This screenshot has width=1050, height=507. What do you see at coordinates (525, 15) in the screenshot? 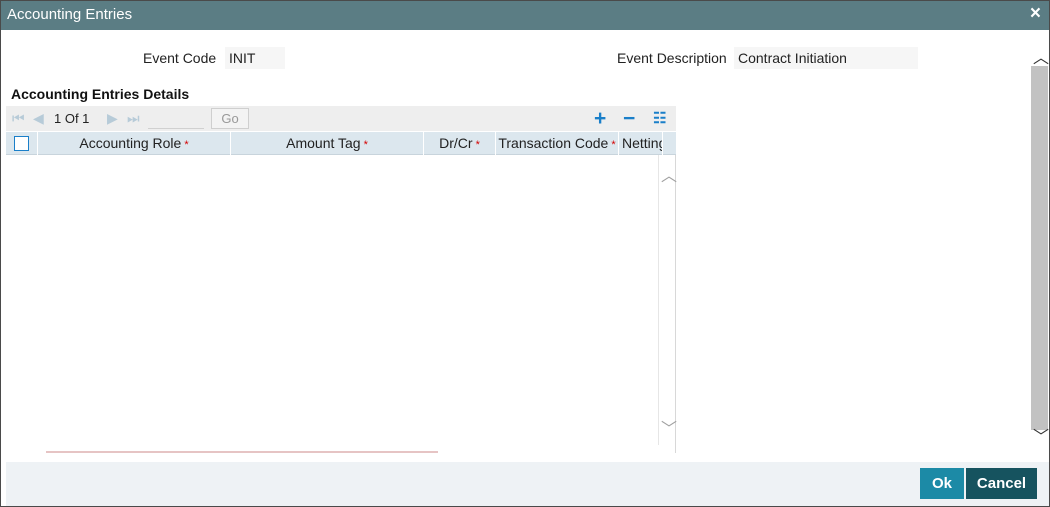
I see `title-bar: Accounting Entries ×` at bounding box center [525, 15].